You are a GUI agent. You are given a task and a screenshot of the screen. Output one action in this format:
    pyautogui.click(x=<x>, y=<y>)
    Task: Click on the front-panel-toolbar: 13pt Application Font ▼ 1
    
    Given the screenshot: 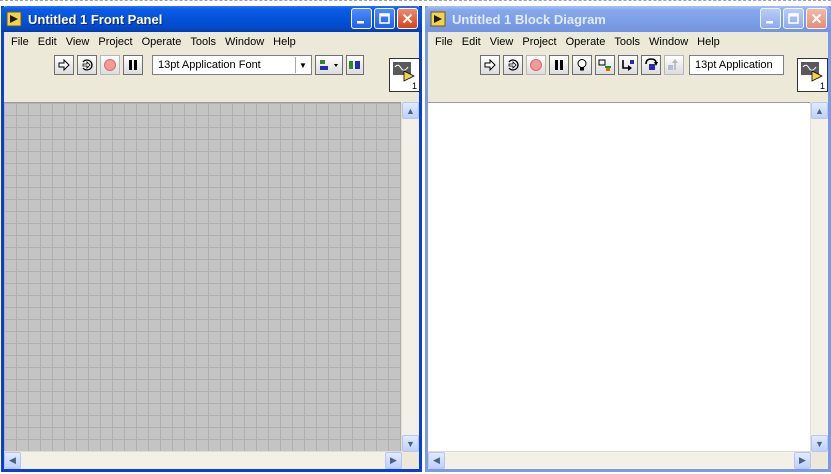 What is the action you would take?
    pyautogui.click(x=212, y=77)
    